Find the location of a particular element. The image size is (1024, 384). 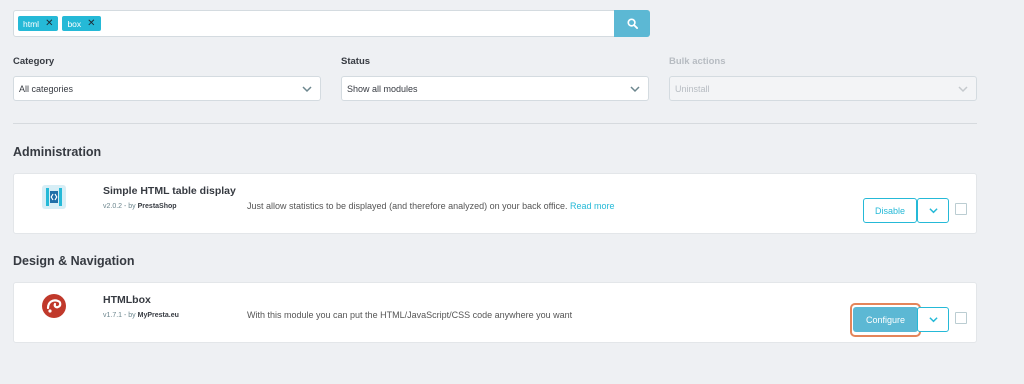

divider is located at coordinates (495, 123).